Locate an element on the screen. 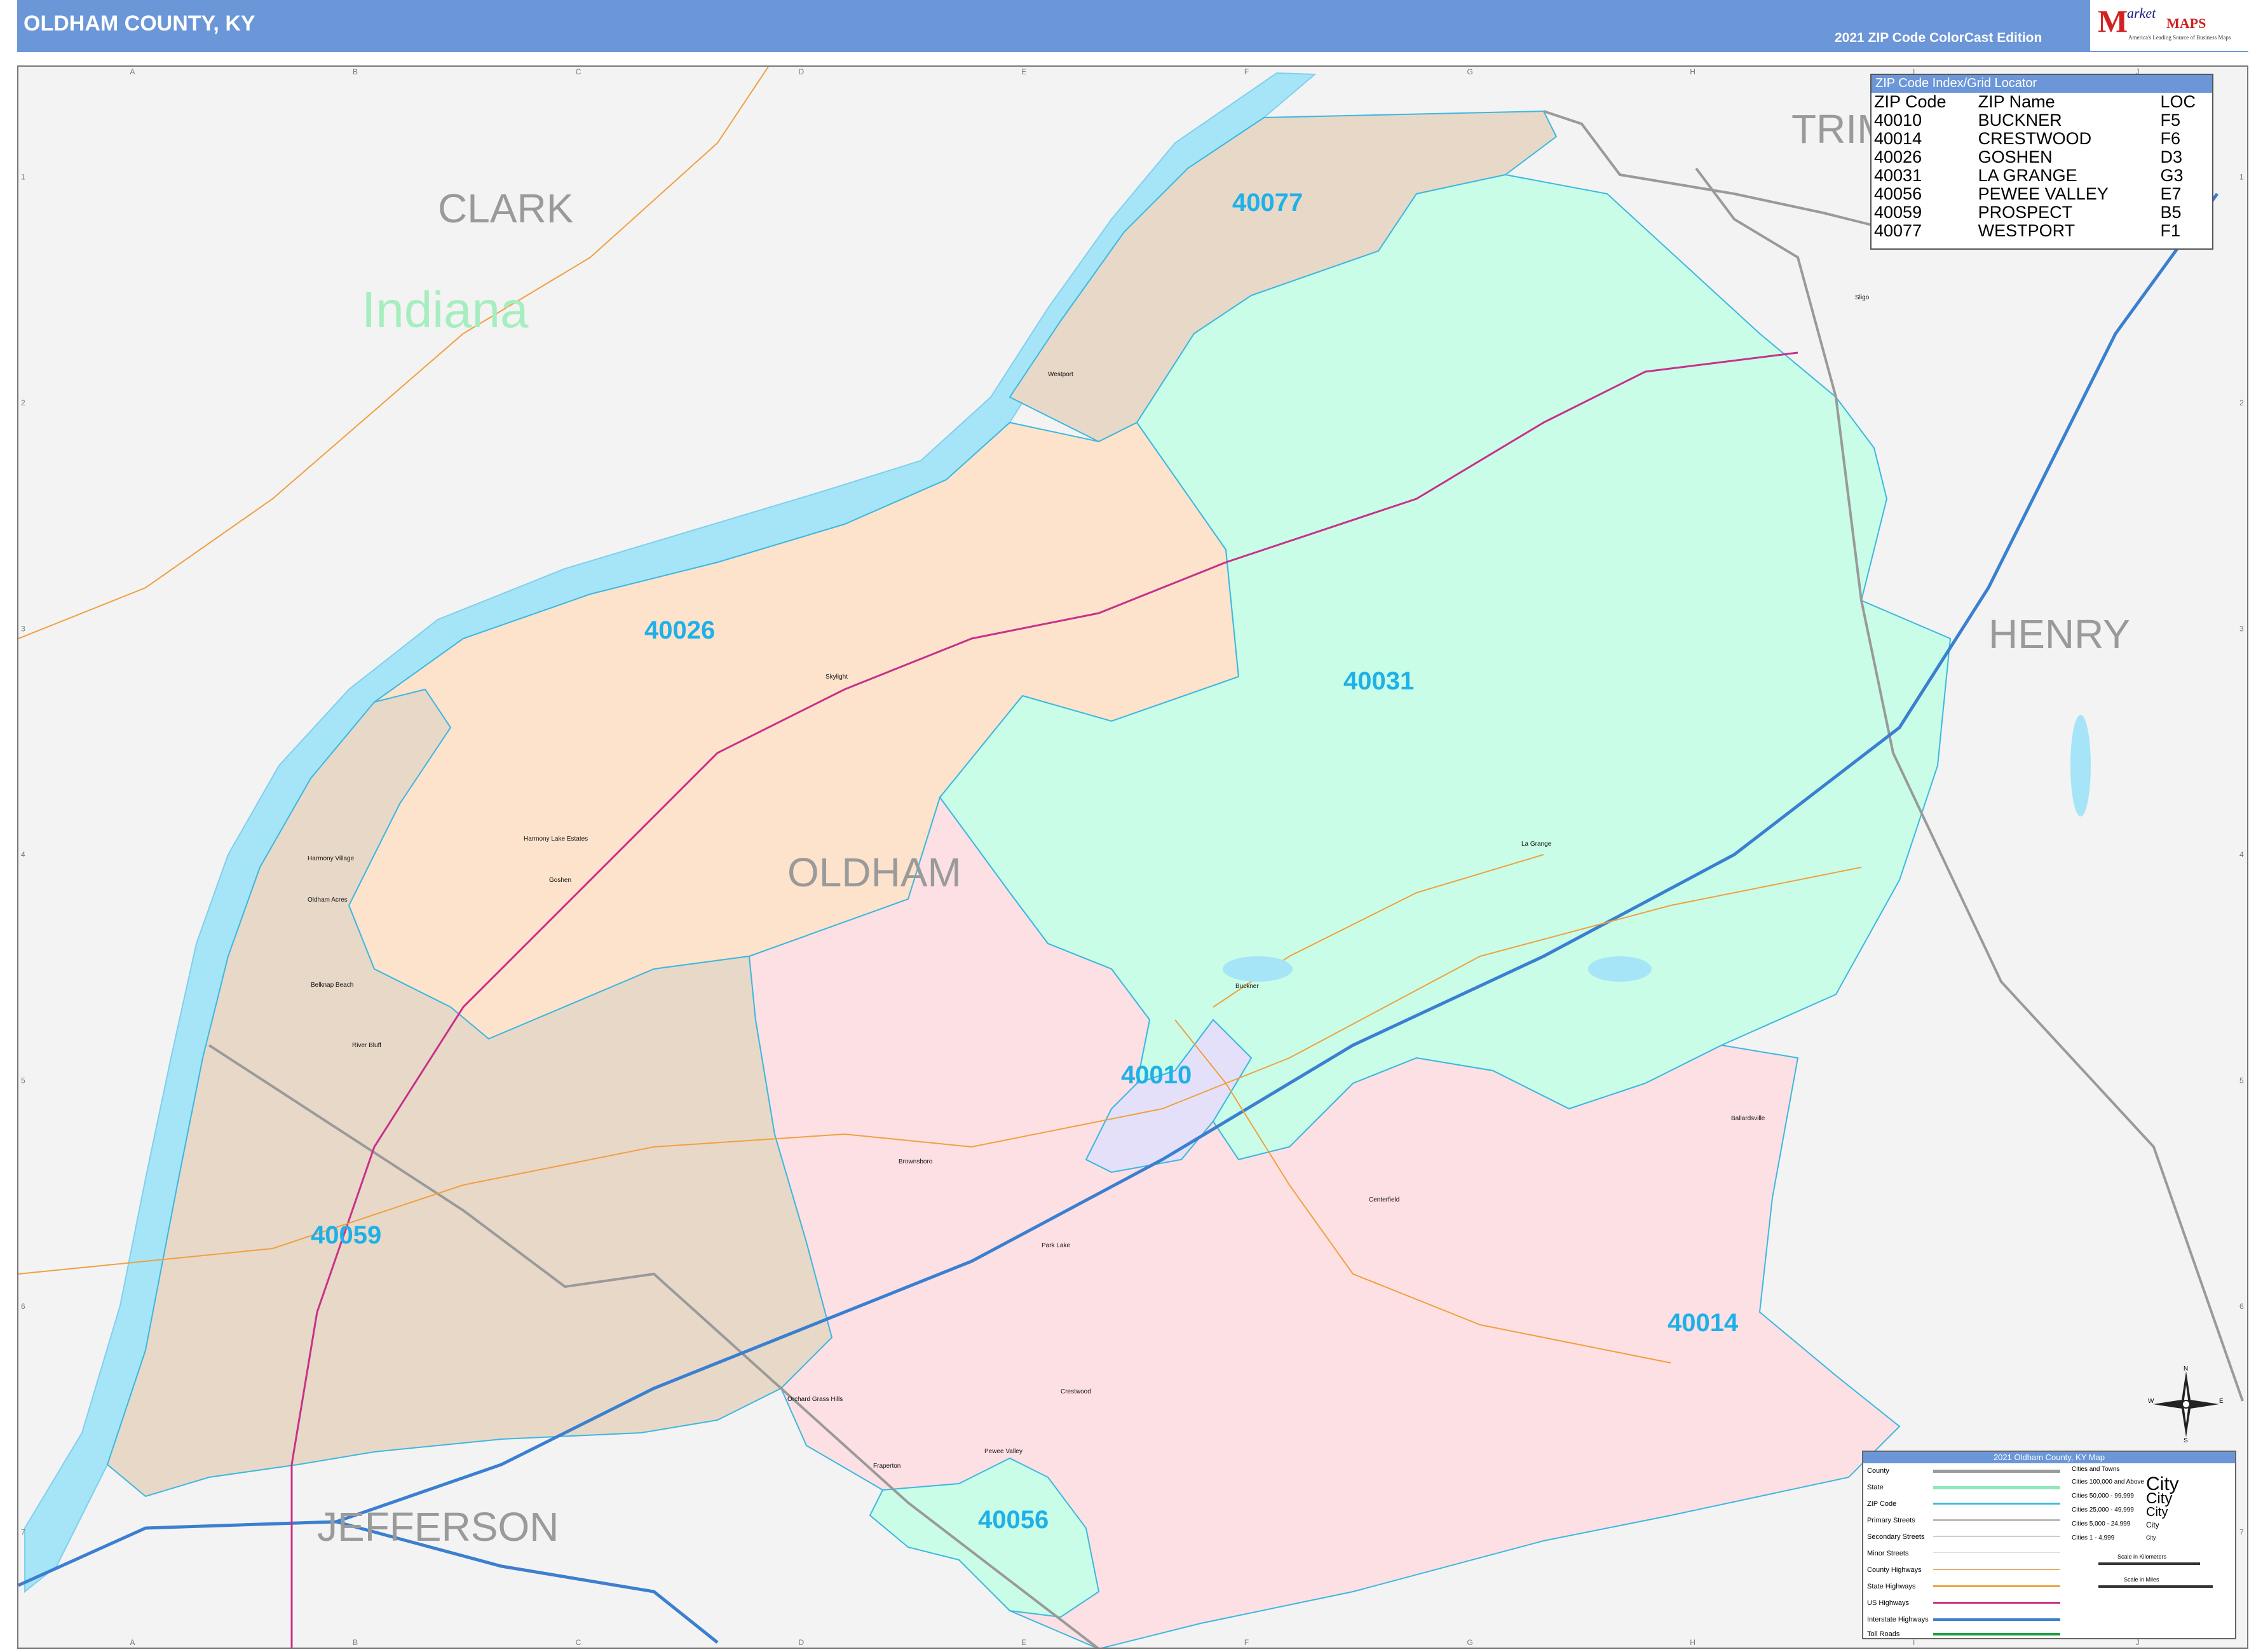 This screenshot has width=2249, height=1652. grid-col-label: D is located at coordinates (801, 1642).